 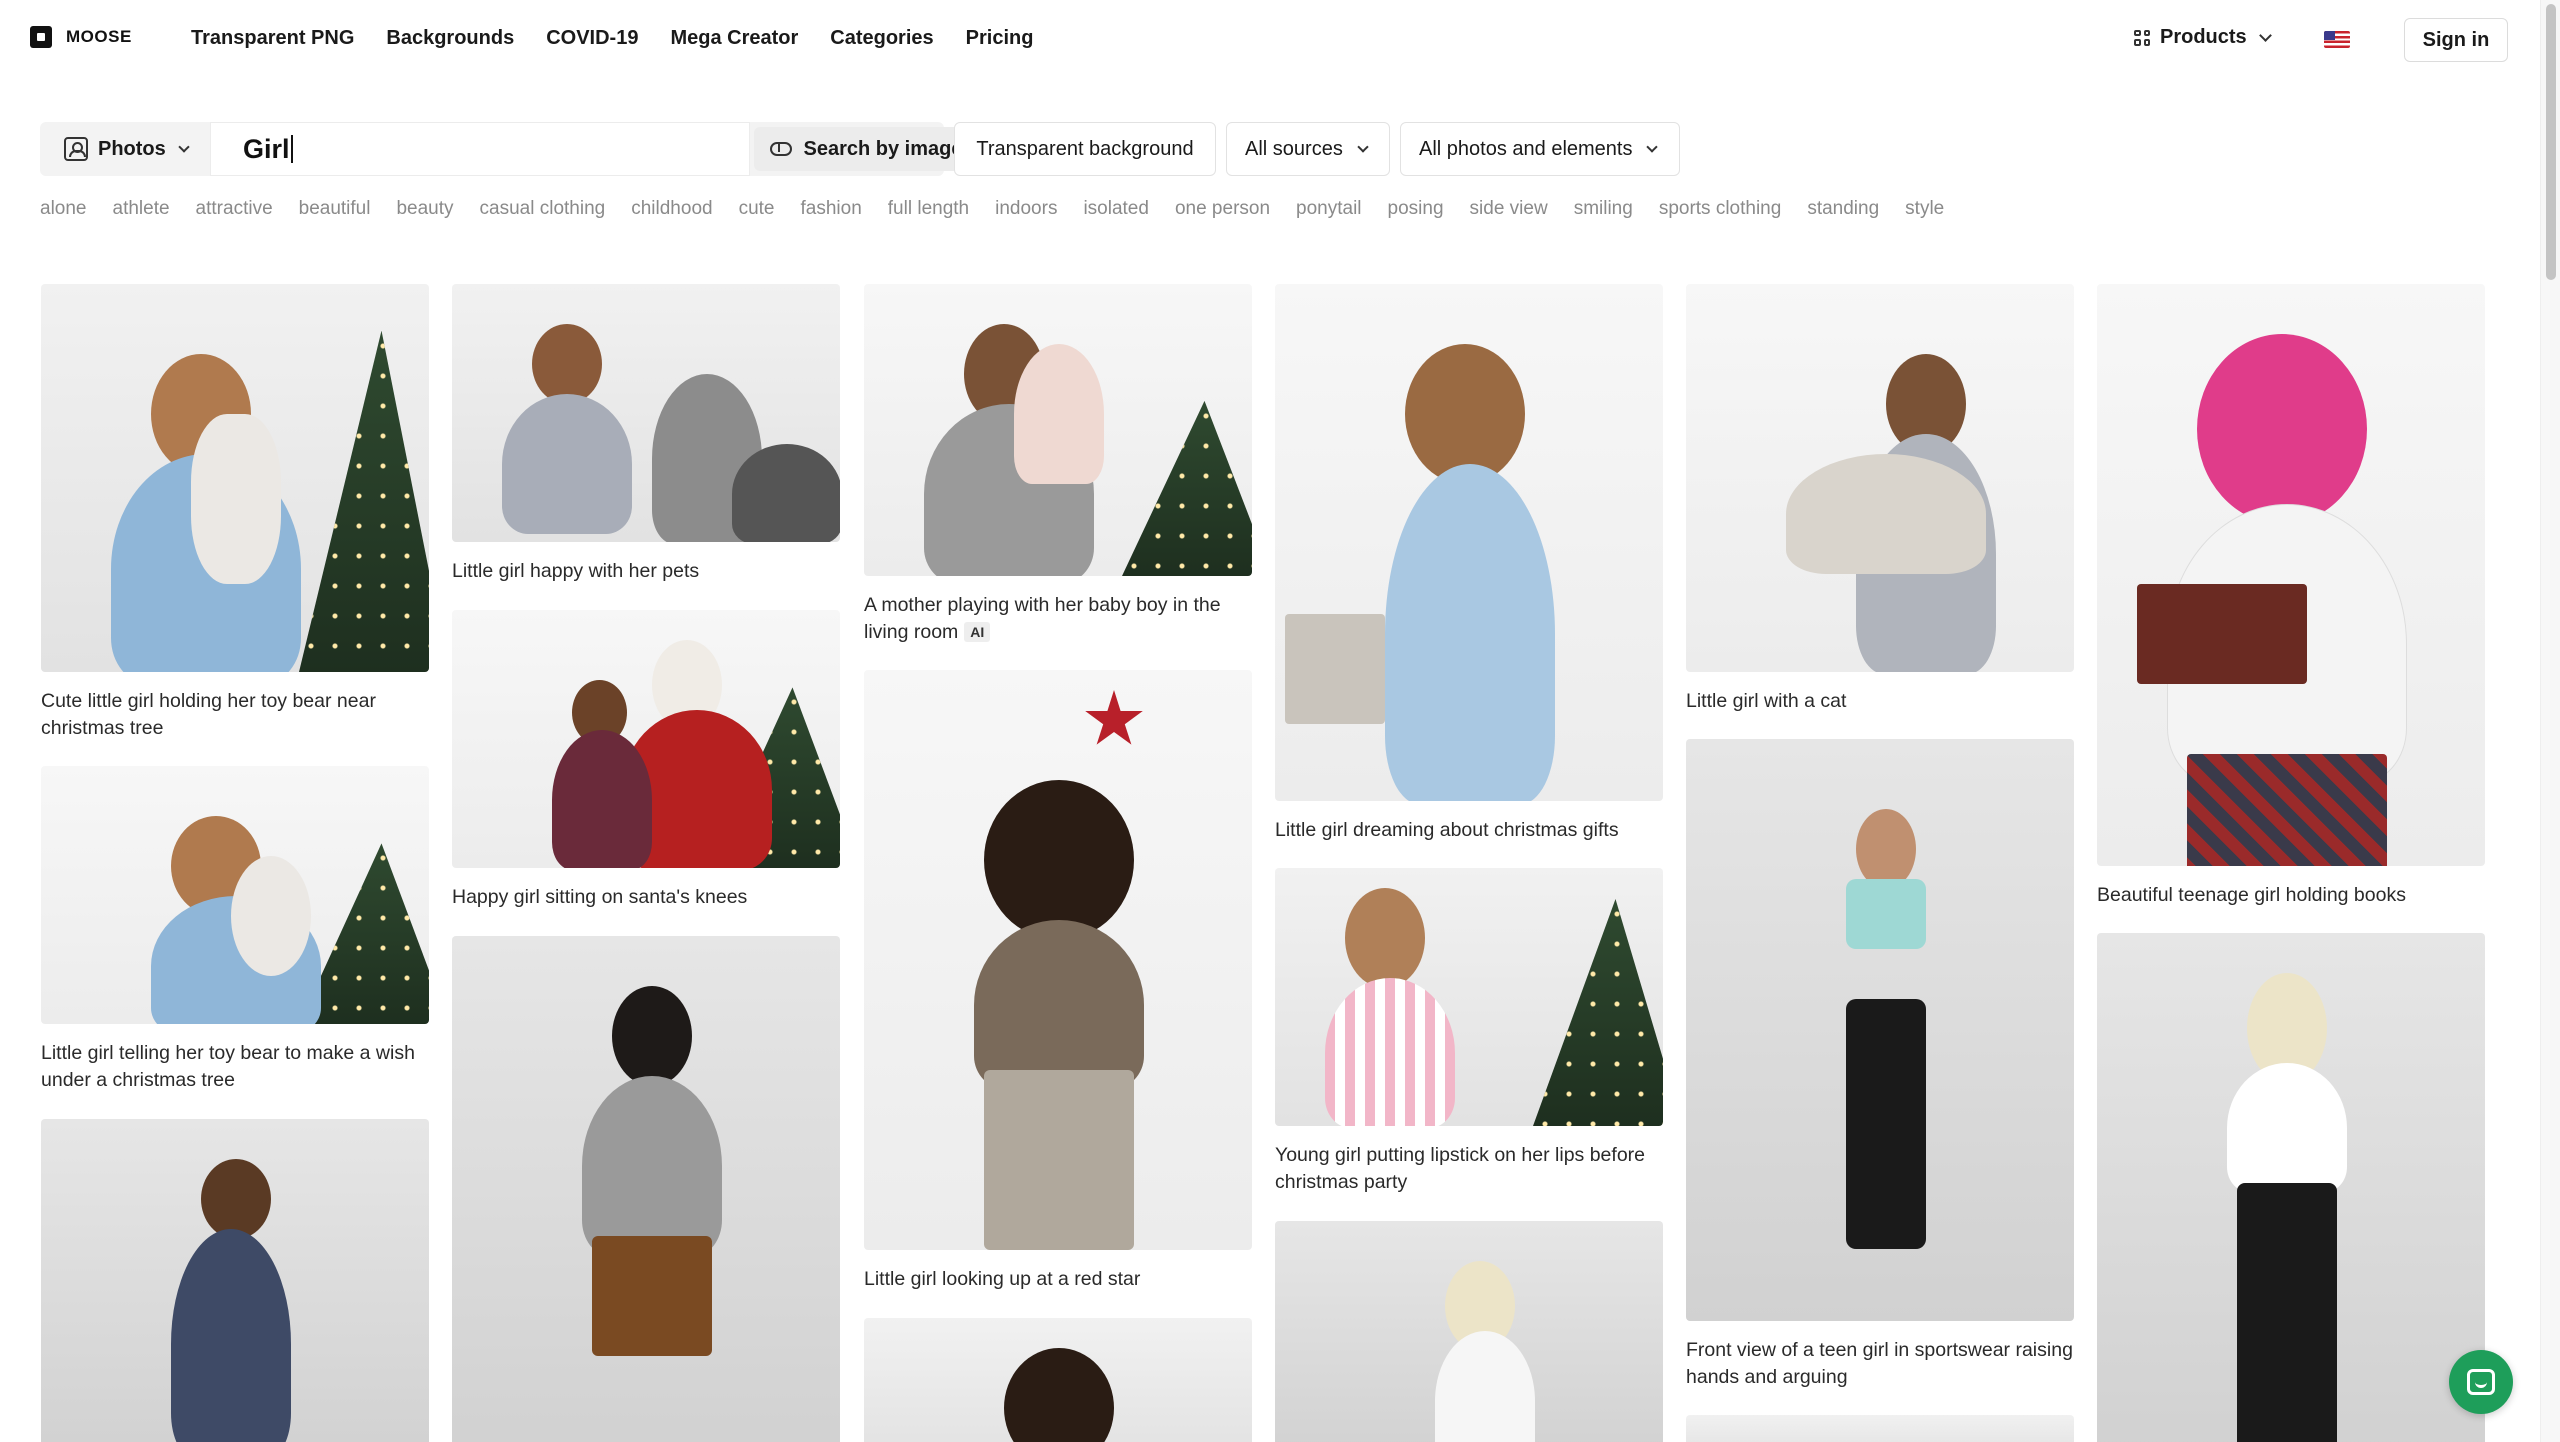 What do you see at coordinates (272, 38) in the screenshot?
I see `nav-link-transparent-png: Transparent PNG` at bounding box center [272, 38].